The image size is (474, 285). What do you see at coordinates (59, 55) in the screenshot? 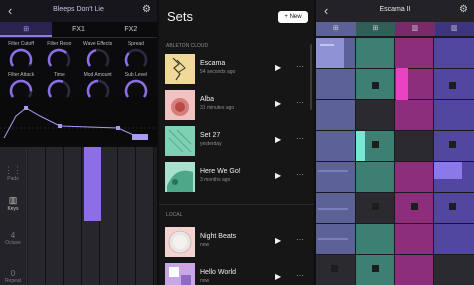
I see `knob-filter-reso: Filter Reso` at bounding box center [59, 55].